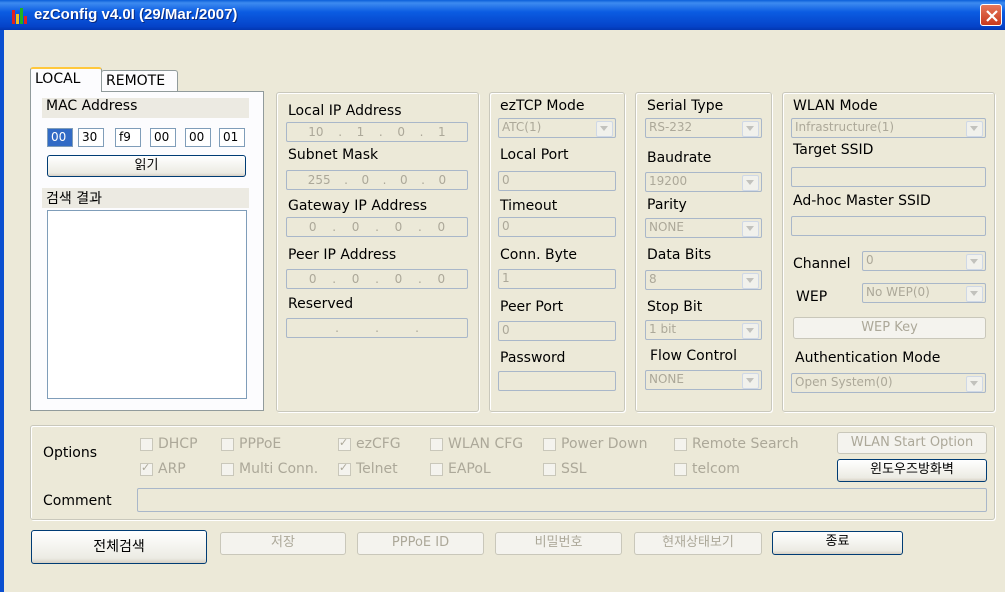 The width and height of the screenshot is (1005, 592). What do you see at coordinates (698, 543) in the screenshot?
I see `status-view-button: 현재상태보기` at bounding box center [698, 543].